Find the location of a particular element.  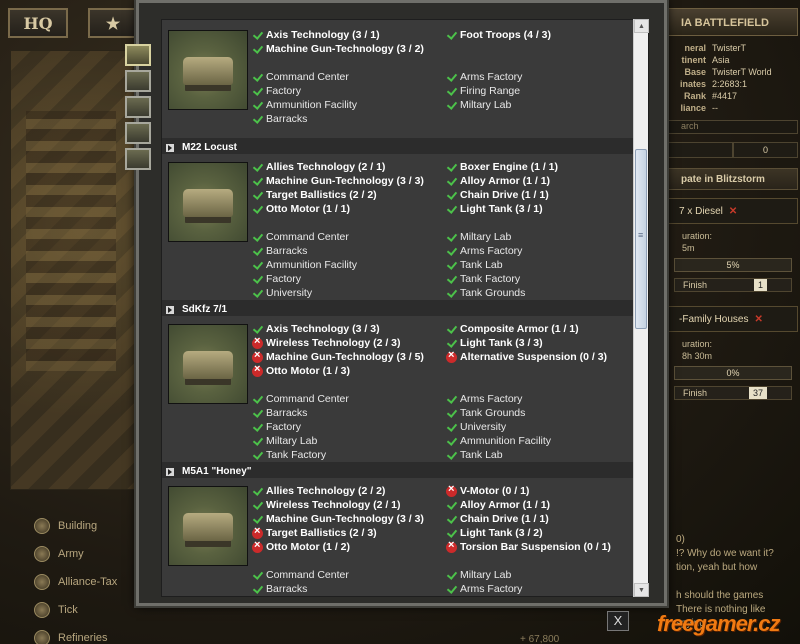

requirement-text: Chain Drive (1 / 1) is located at coordinates (504, 519).